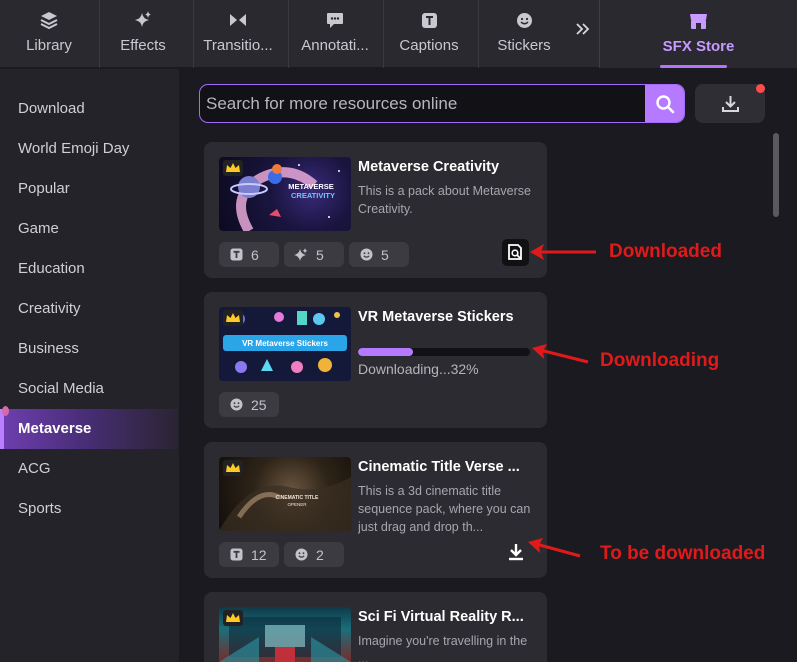  What do you see at coordinates (34, 468) in the screenshot?
I see `sidebar-item-label: ACG` at bounding box center [34, 468].